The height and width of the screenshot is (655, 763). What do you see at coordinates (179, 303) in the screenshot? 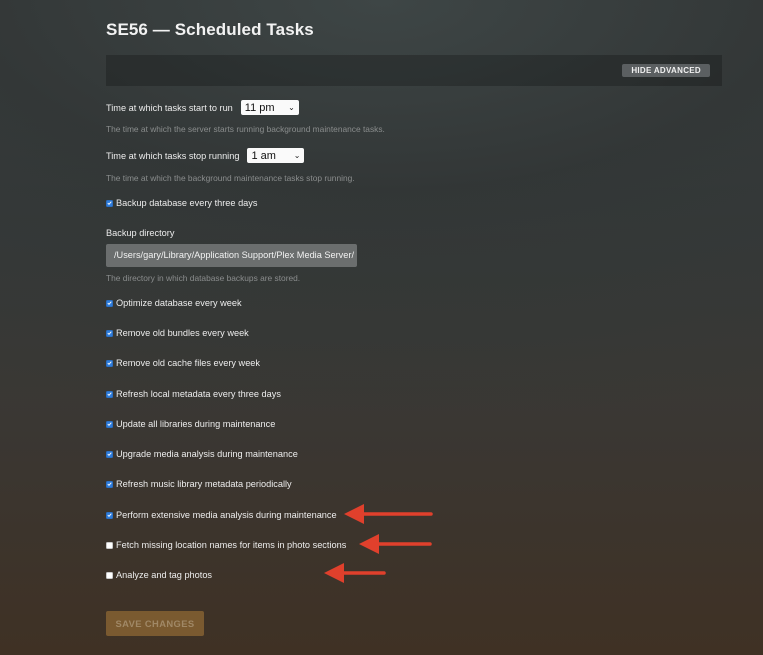
I see `option-label: Optimize database every week` at bounding box center [179, 303].